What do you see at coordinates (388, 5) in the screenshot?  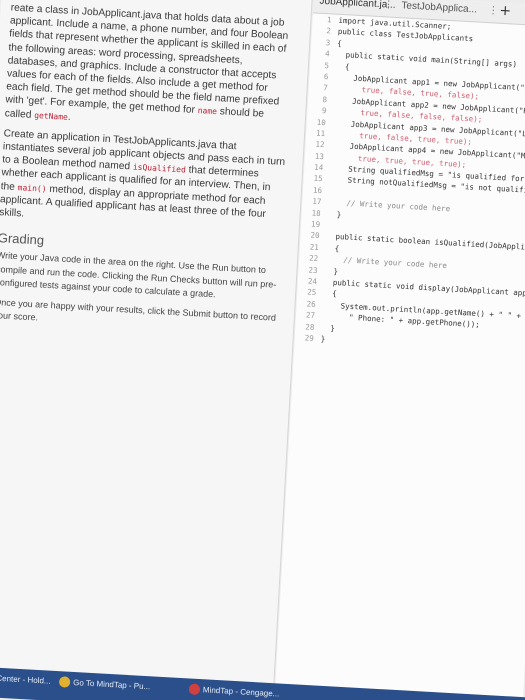 I see `tab-menu-icon: ⋮` at bounding box center [388, 5].